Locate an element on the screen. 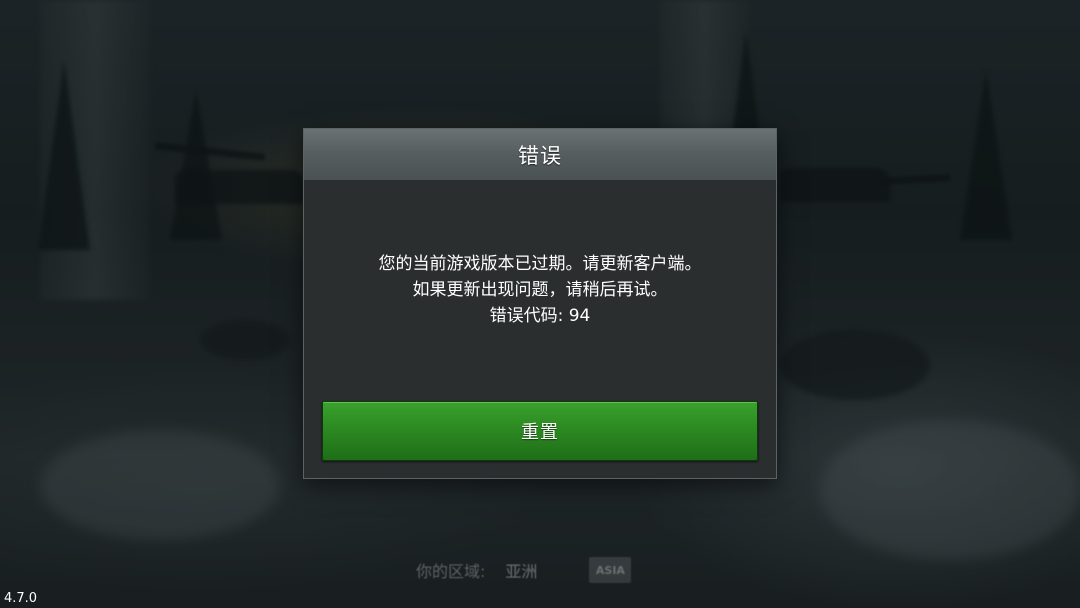  error-message-line: 您的当前游戏版本已过期。请更新客户端。 is located at coordinates (540, 264).